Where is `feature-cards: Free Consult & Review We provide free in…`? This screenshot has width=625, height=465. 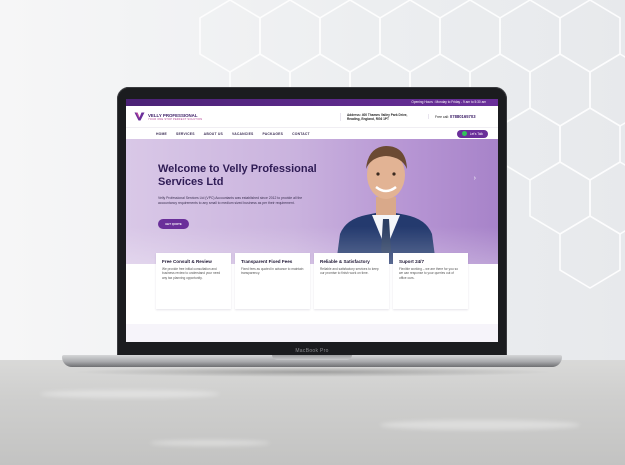
feature-cards: Free Consult & Review We provide free in… is located at coordinates (312, 281).